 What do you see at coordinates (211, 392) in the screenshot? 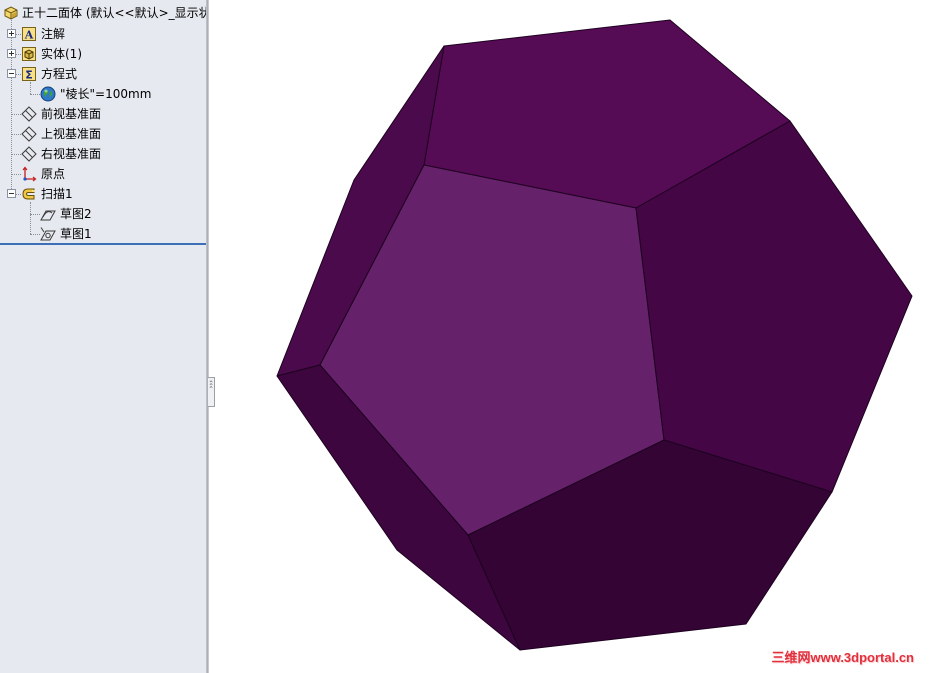
I see `collapse-panel-handle: ‹‹‹` at bounding box center [211, 392].